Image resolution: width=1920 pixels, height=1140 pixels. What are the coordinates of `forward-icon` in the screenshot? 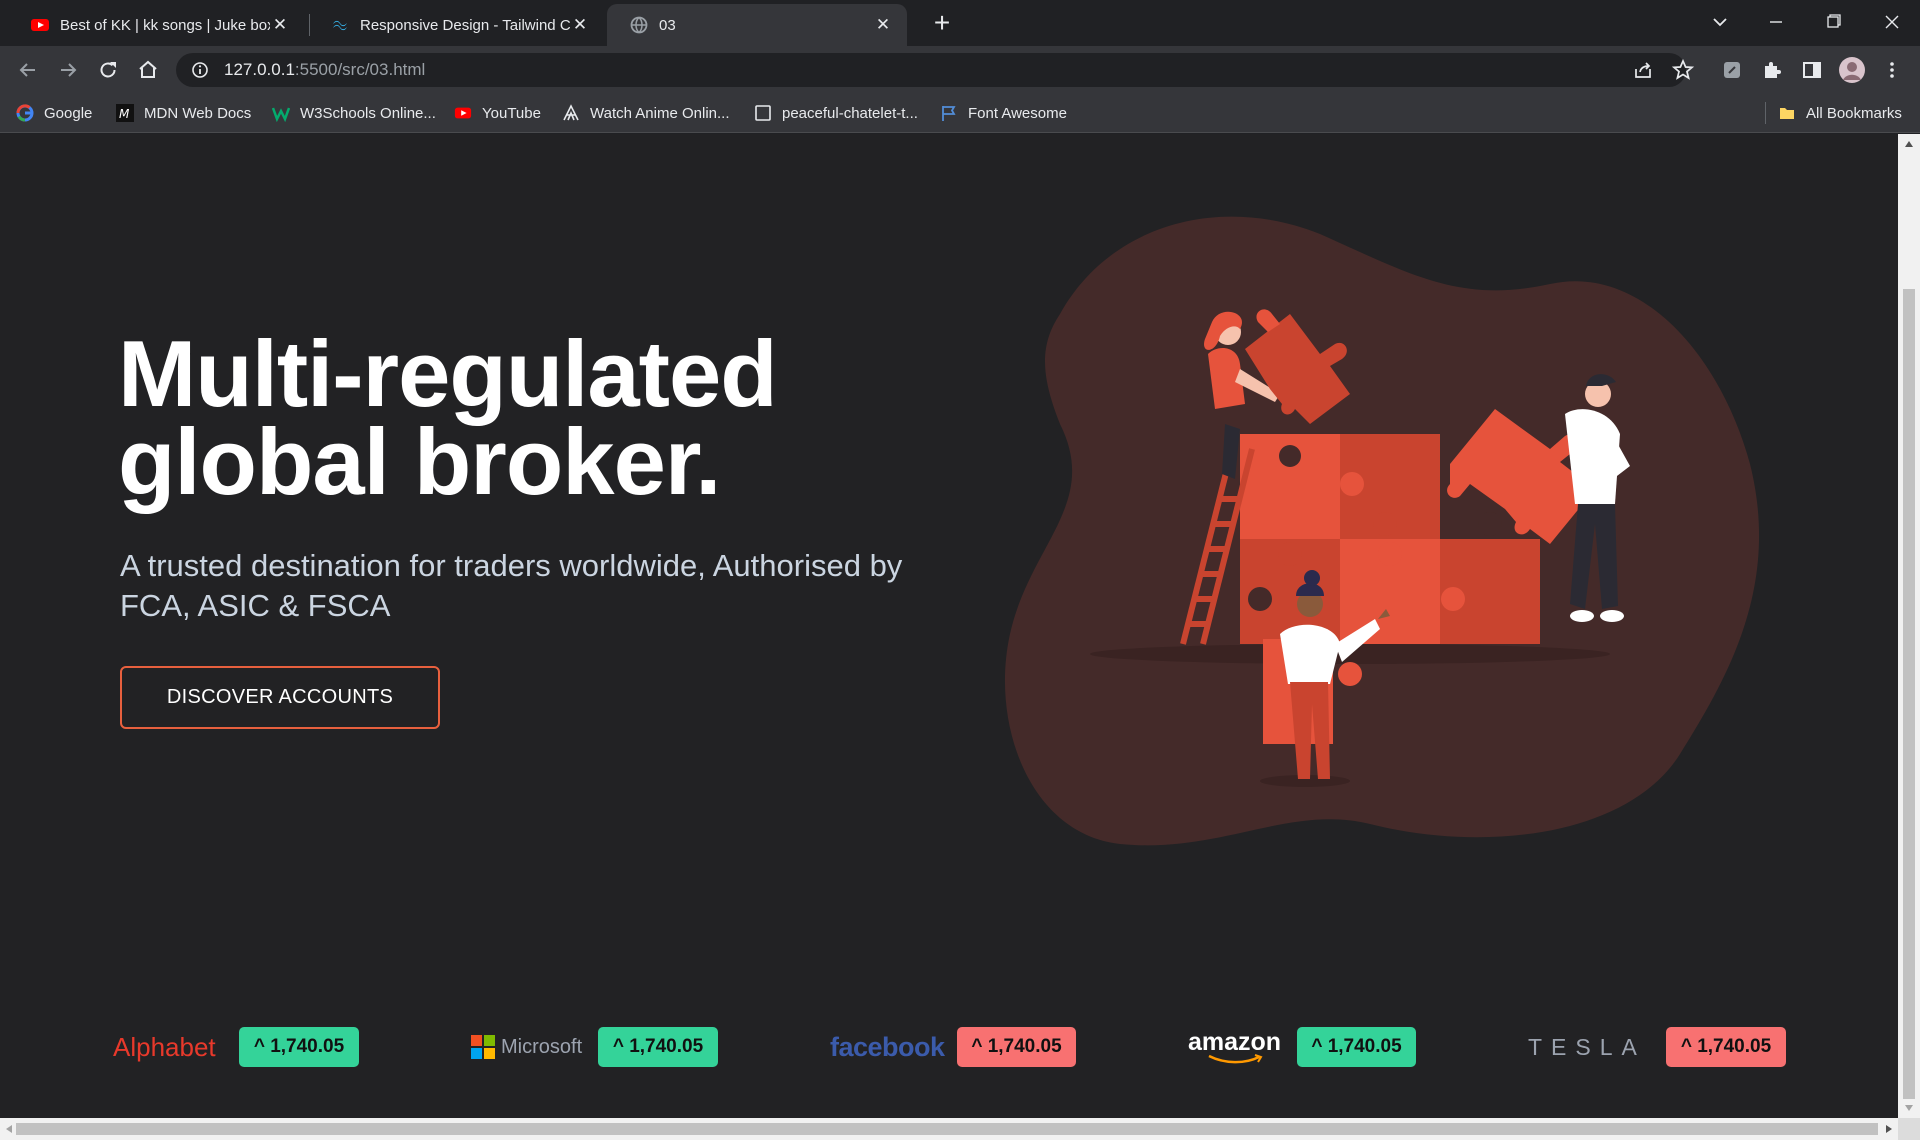 It's located at (68, 70).